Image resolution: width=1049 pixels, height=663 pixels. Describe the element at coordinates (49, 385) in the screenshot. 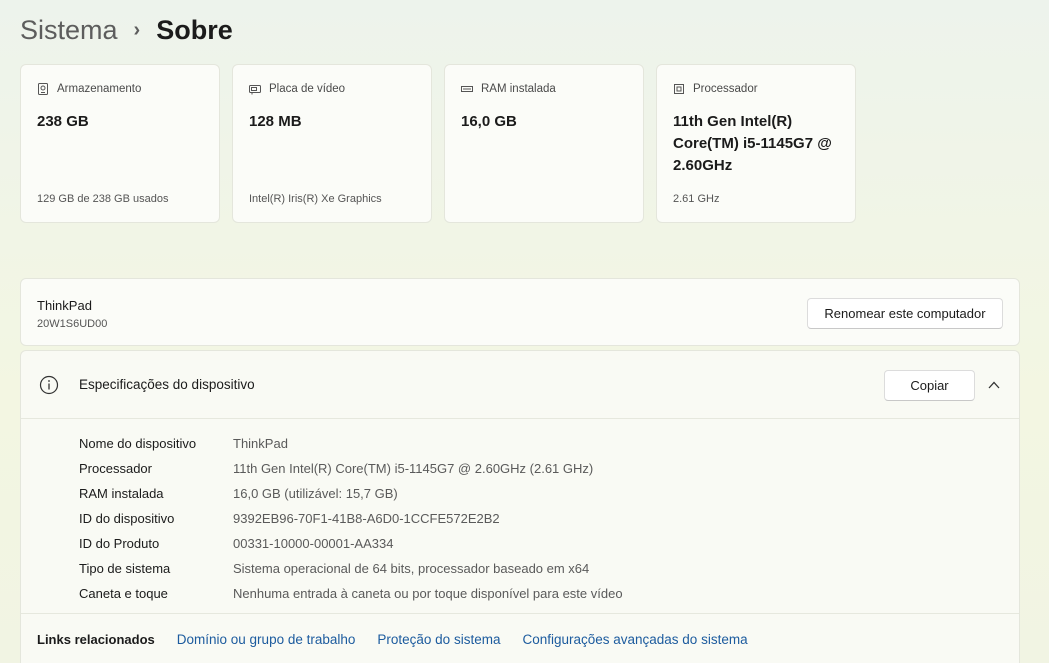

I see `info-icon` at that location.